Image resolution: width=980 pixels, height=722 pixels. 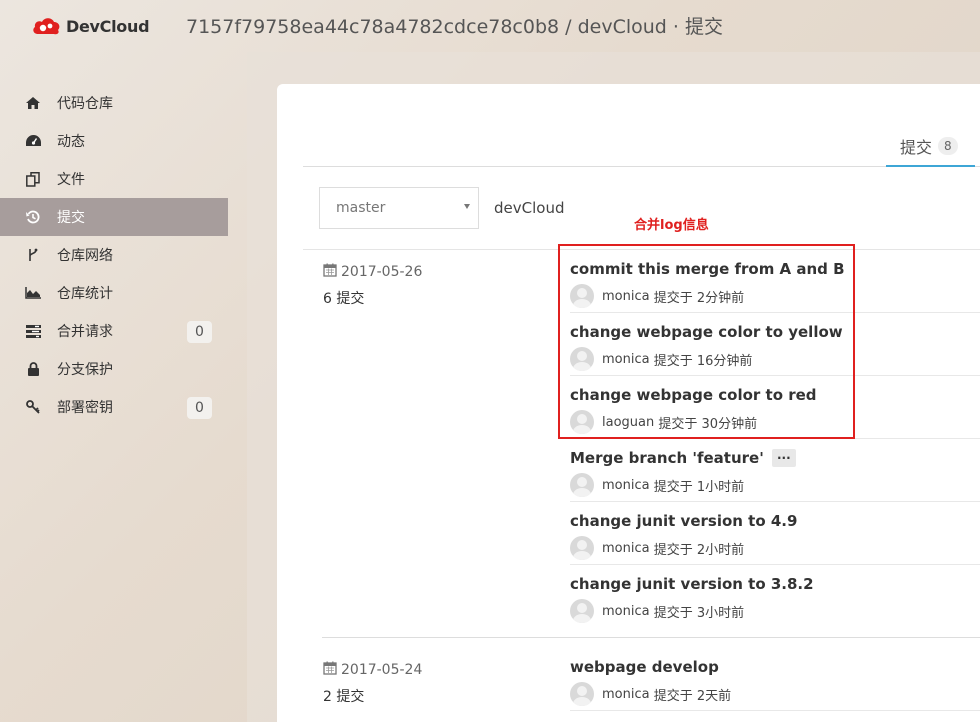 What do you see at coordinates (33, 331) in the screenshot?
I see `tasks-icon` at bounding box center [33, 331].